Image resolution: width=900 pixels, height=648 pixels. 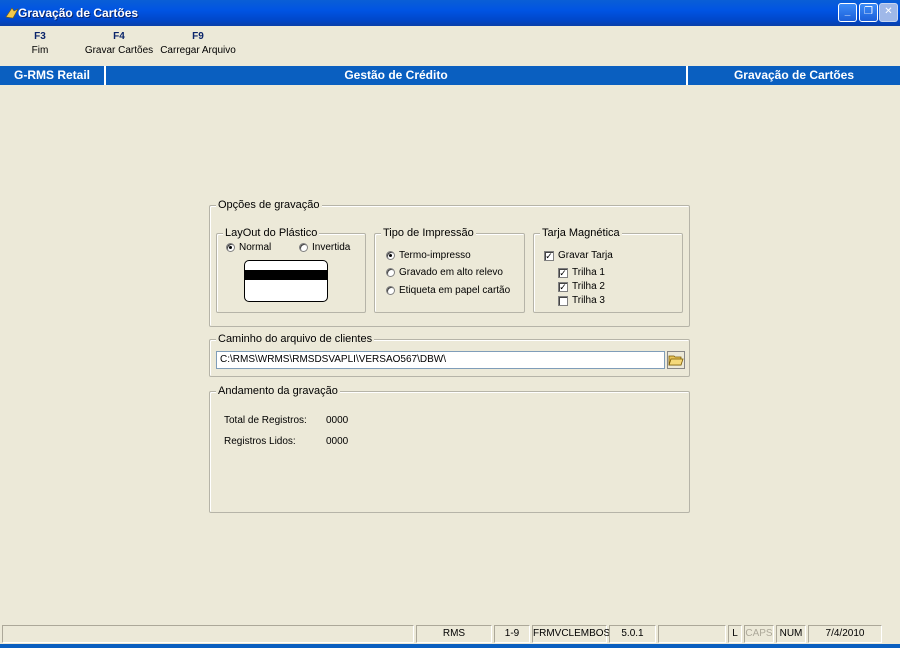 What do you see at coordinates (794, 75) in the screenshot?
I see `header-screen-name: Gravação de Cartões` at bounding box center [794, 75].